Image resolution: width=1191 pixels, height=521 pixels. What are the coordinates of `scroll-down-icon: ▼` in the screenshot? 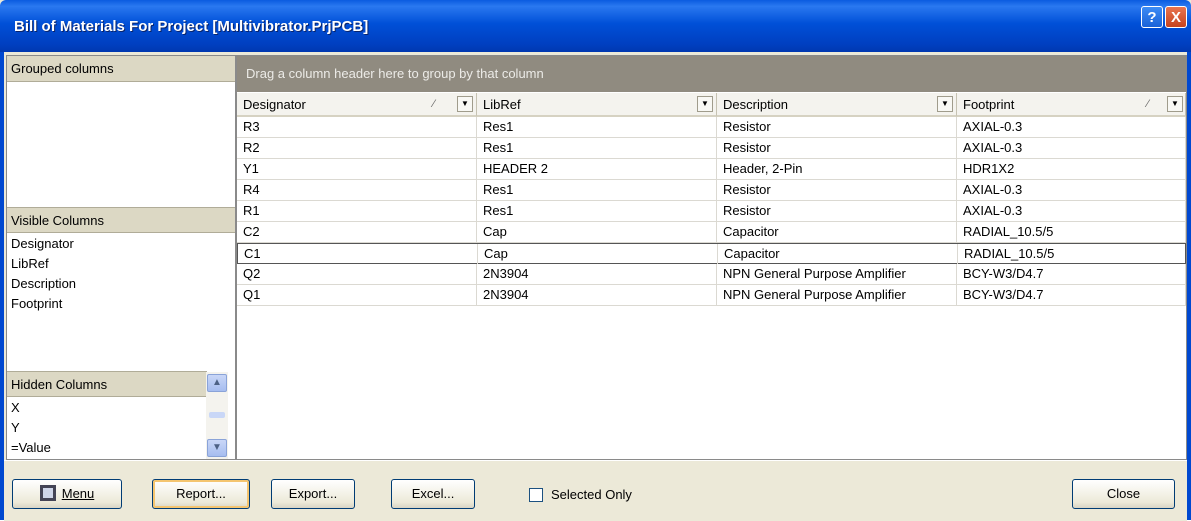 It's located at (217, 448).